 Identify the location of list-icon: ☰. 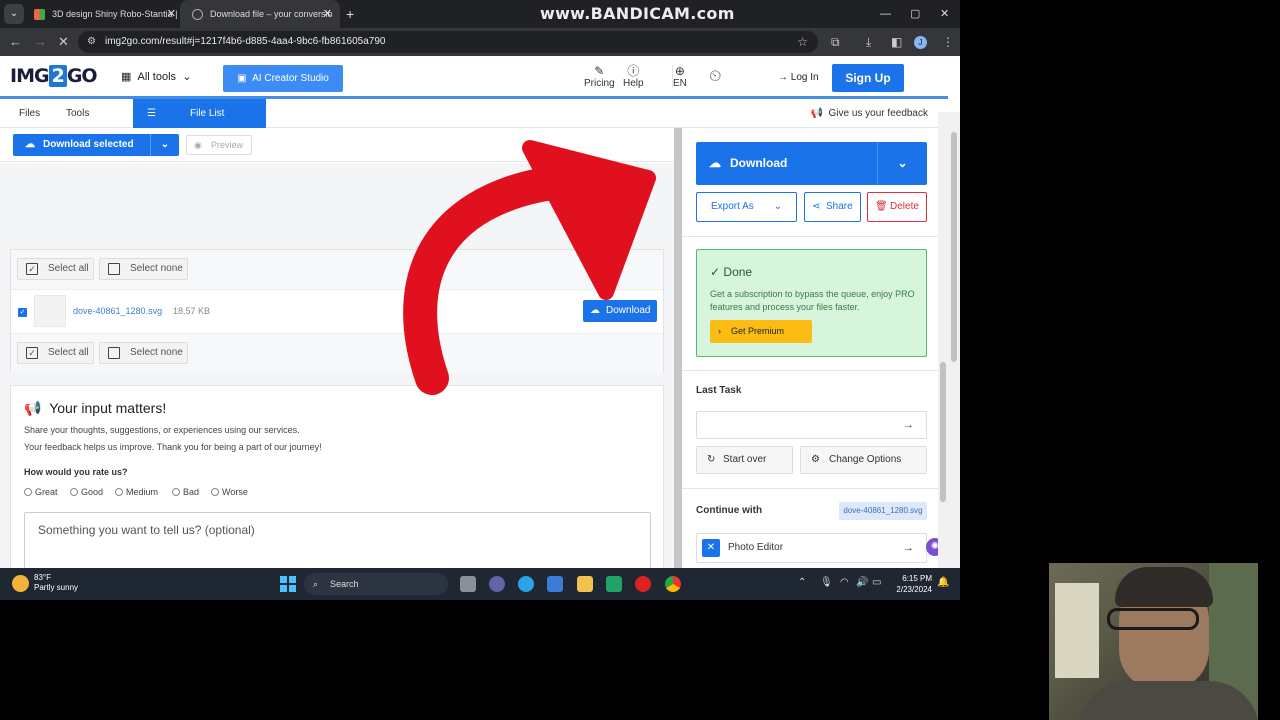
(151, 113).